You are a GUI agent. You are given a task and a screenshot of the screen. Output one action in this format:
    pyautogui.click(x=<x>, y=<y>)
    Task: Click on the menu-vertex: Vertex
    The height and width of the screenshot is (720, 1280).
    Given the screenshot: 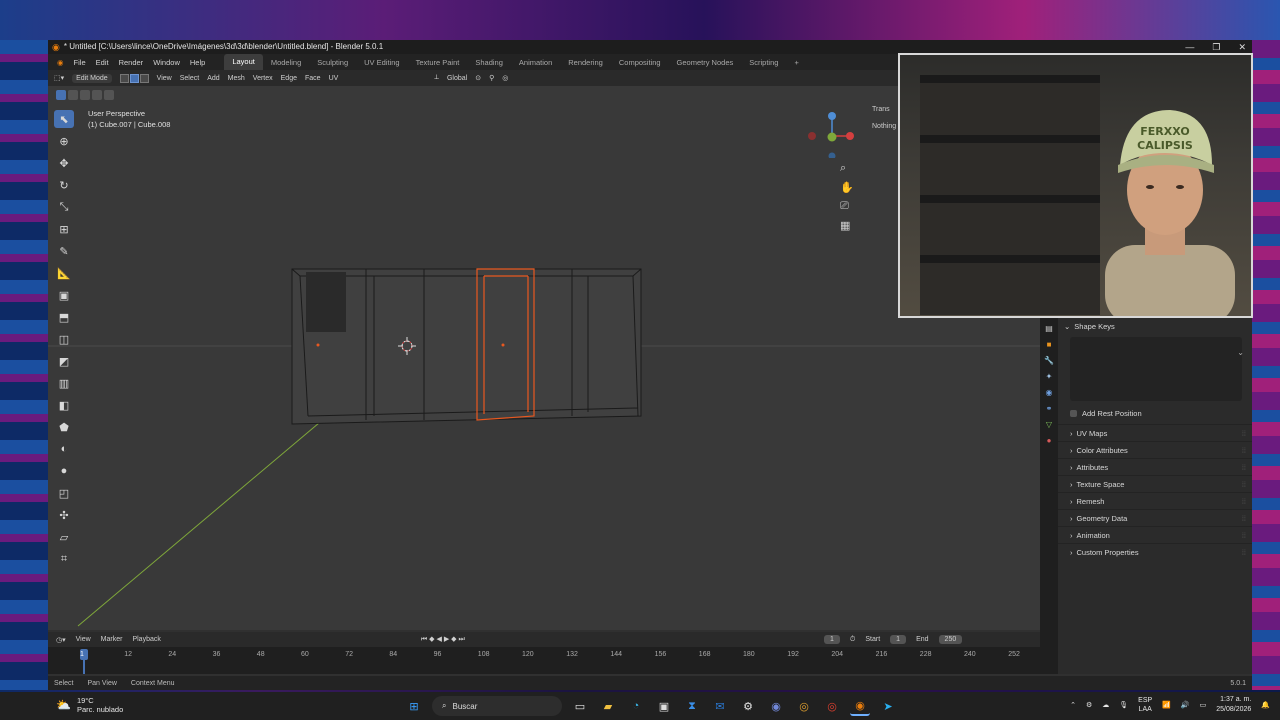 What is the action you would take?
    pyautogui.click(x=263, y=78)
    